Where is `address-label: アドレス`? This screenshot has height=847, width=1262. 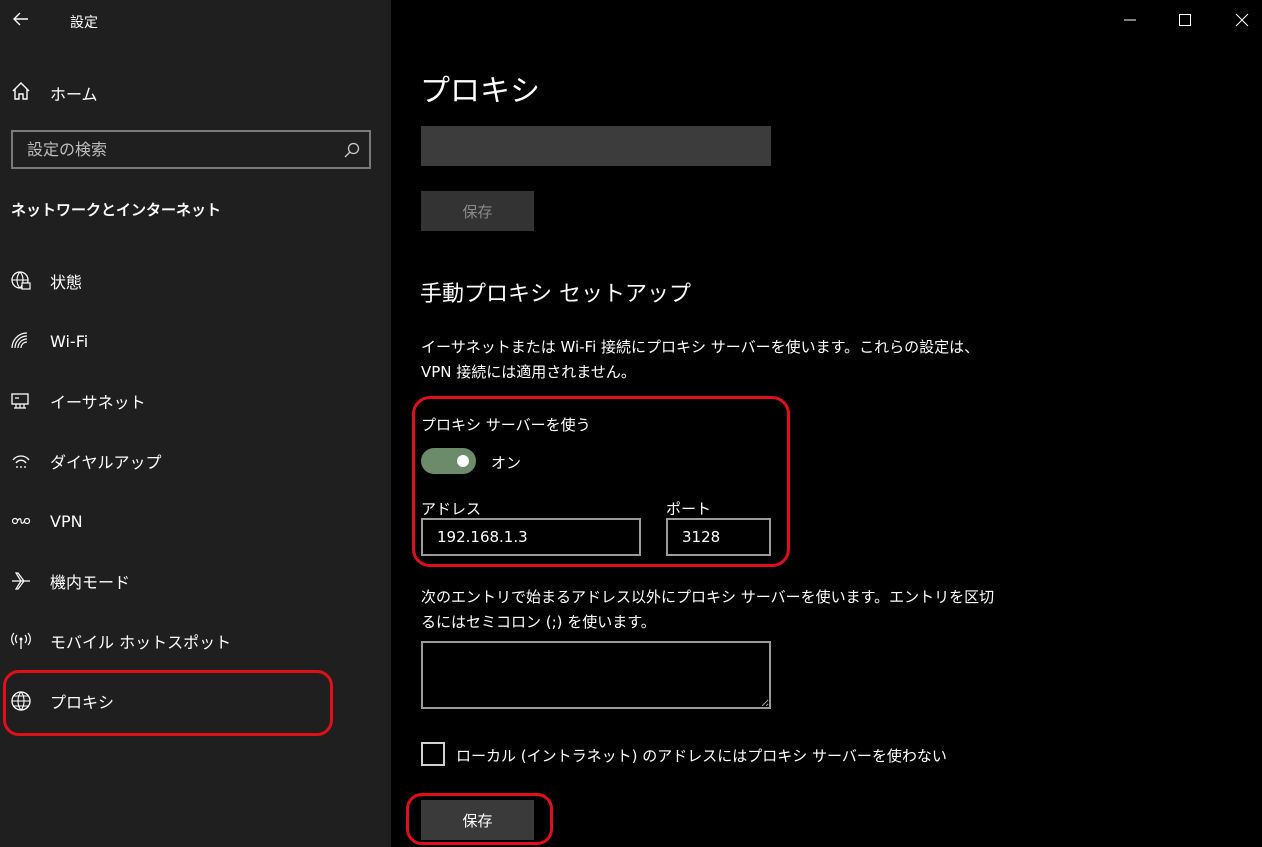
address-label: アドレス is located at coordinates (451, 509).